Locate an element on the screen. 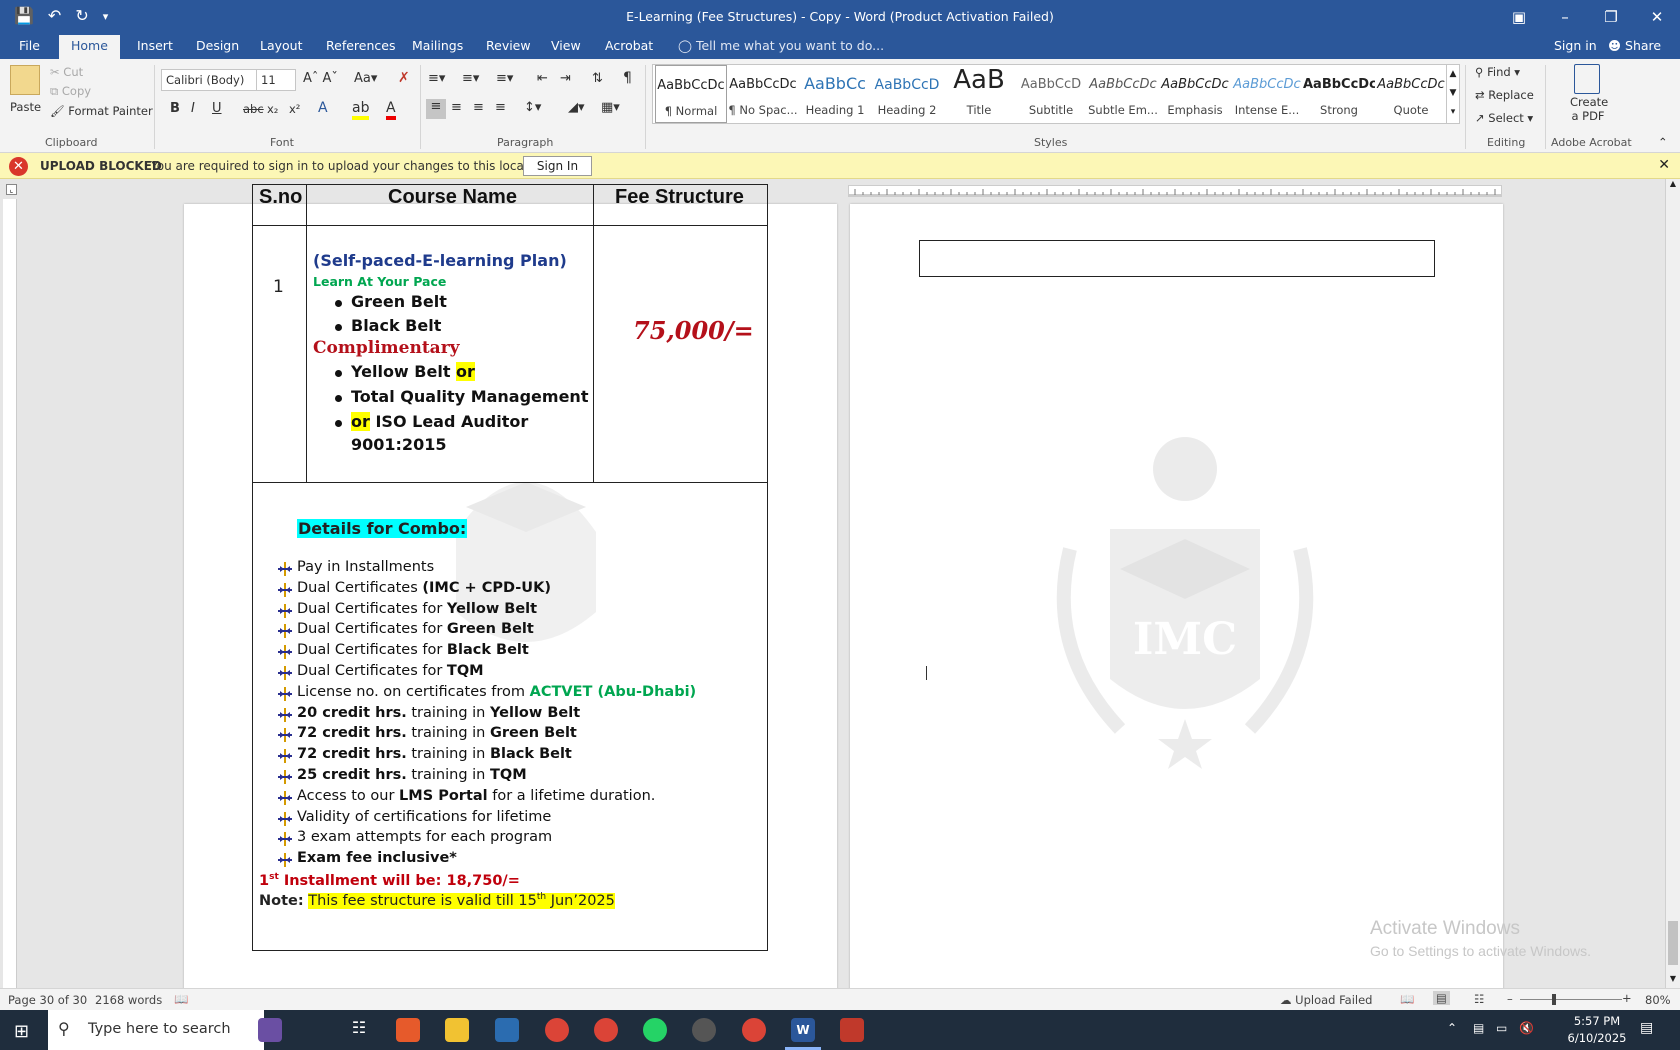  upload-status: ☁ Upload Failed is located at coordinates (1326, 1000).